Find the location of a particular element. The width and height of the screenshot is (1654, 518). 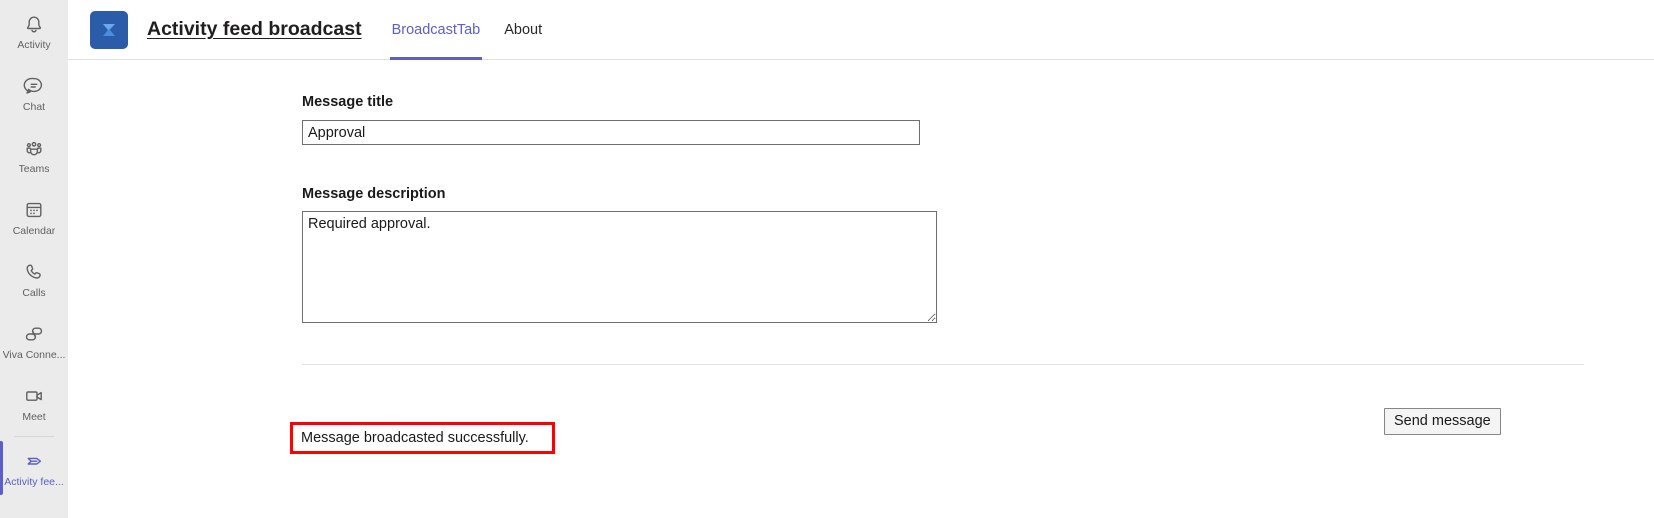

viva-connections-icon is located at coordinates (34, 334).